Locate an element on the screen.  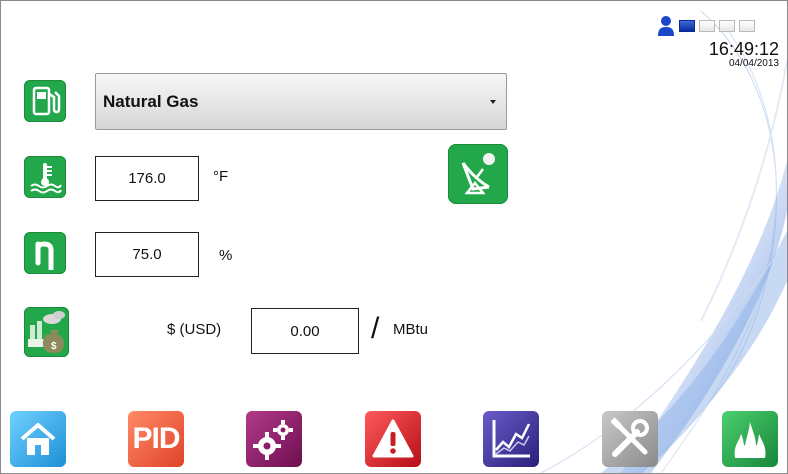
home-icon is located at coordinates (38, 439).